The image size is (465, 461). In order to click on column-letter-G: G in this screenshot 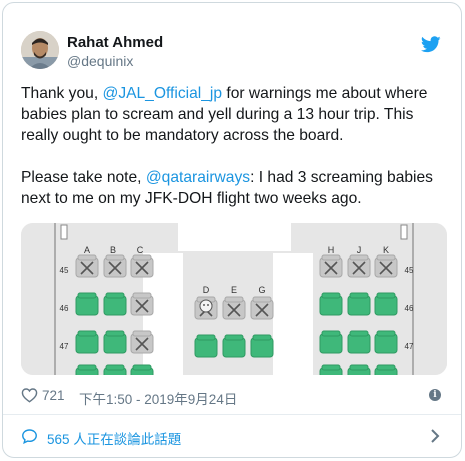, I will do `click(261, 290)`.